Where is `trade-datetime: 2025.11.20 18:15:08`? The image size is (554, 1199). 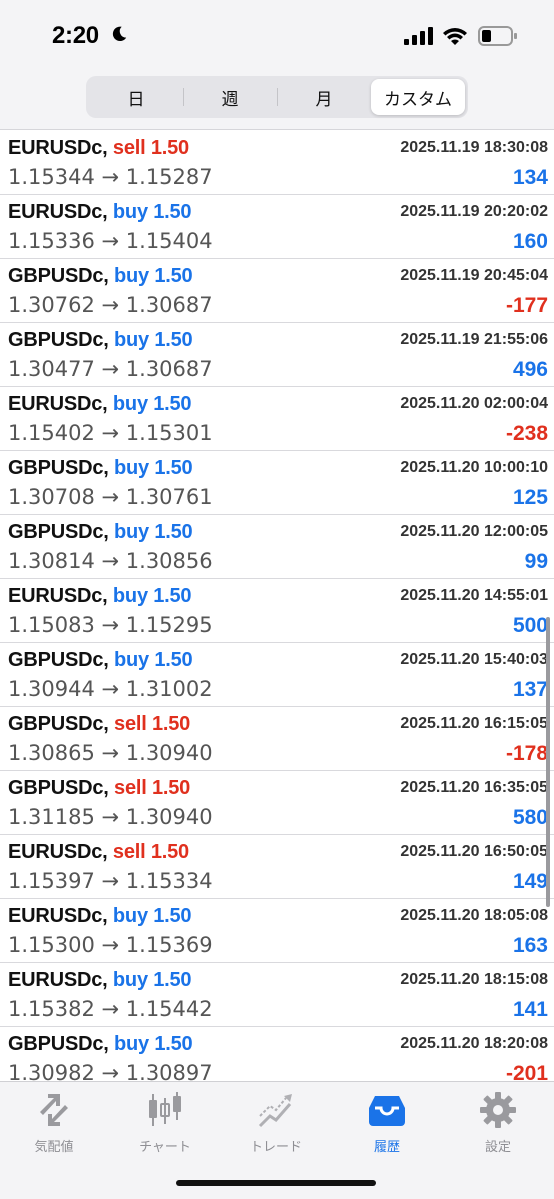 trade-datetime: 2025.11.20 18:15:08 is located at coordinates (474, 979).